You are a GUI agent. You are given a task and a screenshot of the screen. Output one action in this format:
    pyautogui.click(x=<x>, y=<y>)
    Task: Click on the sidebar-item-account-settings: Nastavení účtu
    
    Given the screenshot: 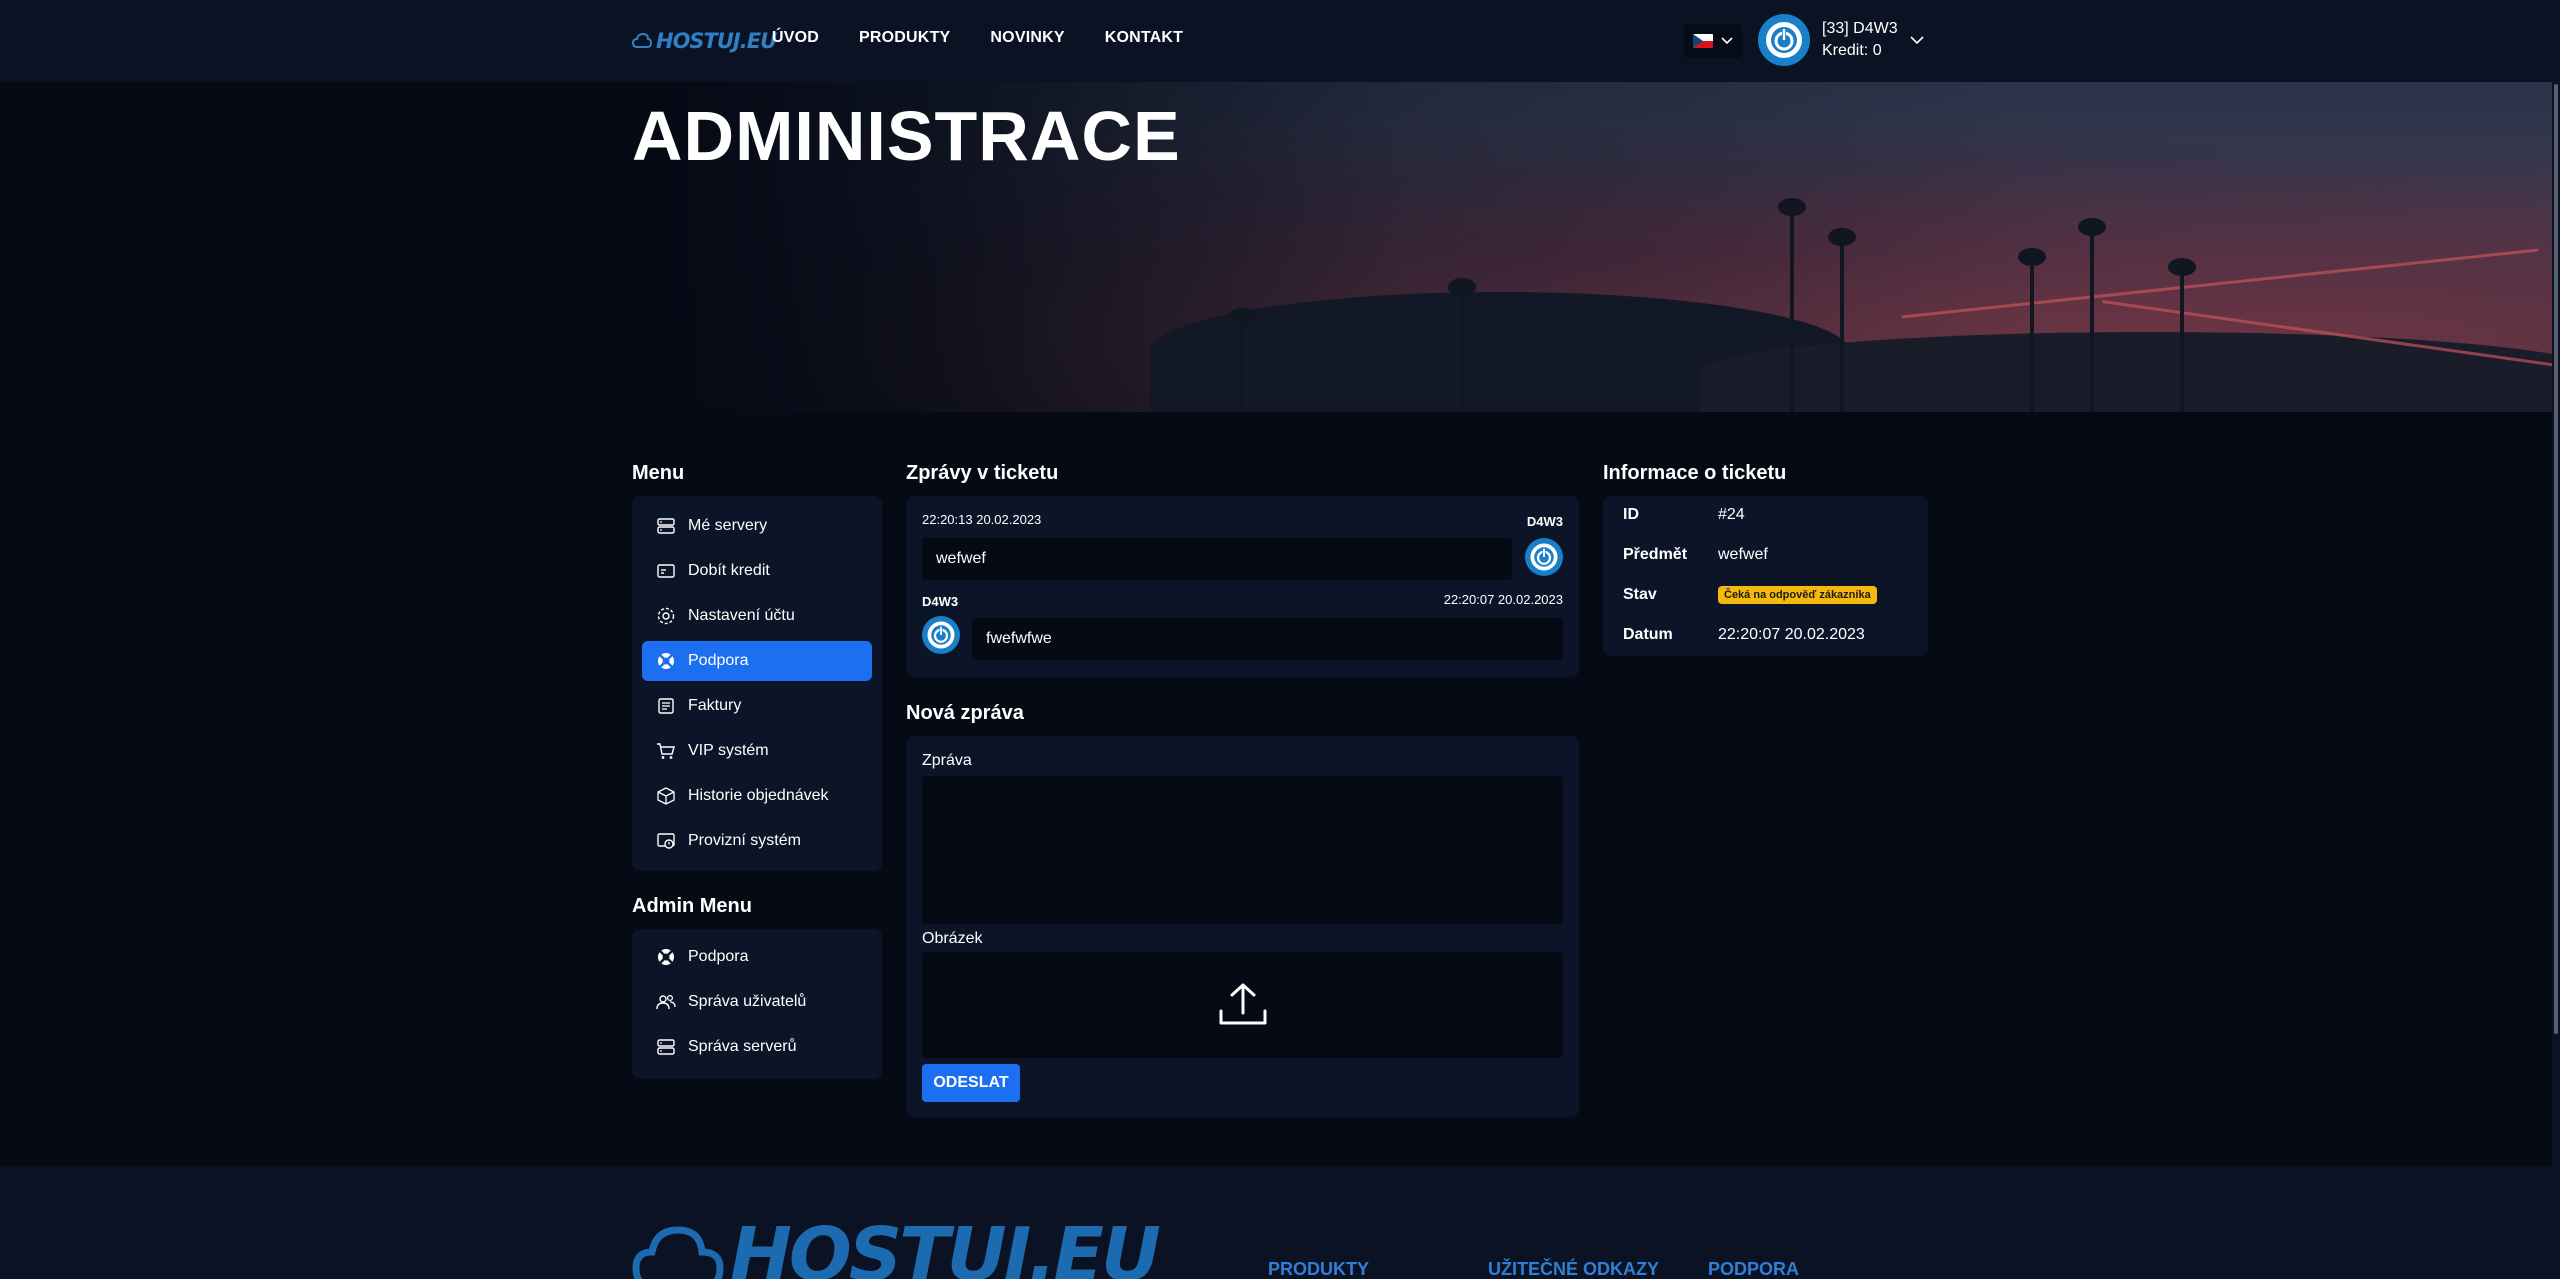 What is the action you would take?
    pyautogui.click(x=757, y=616)
    